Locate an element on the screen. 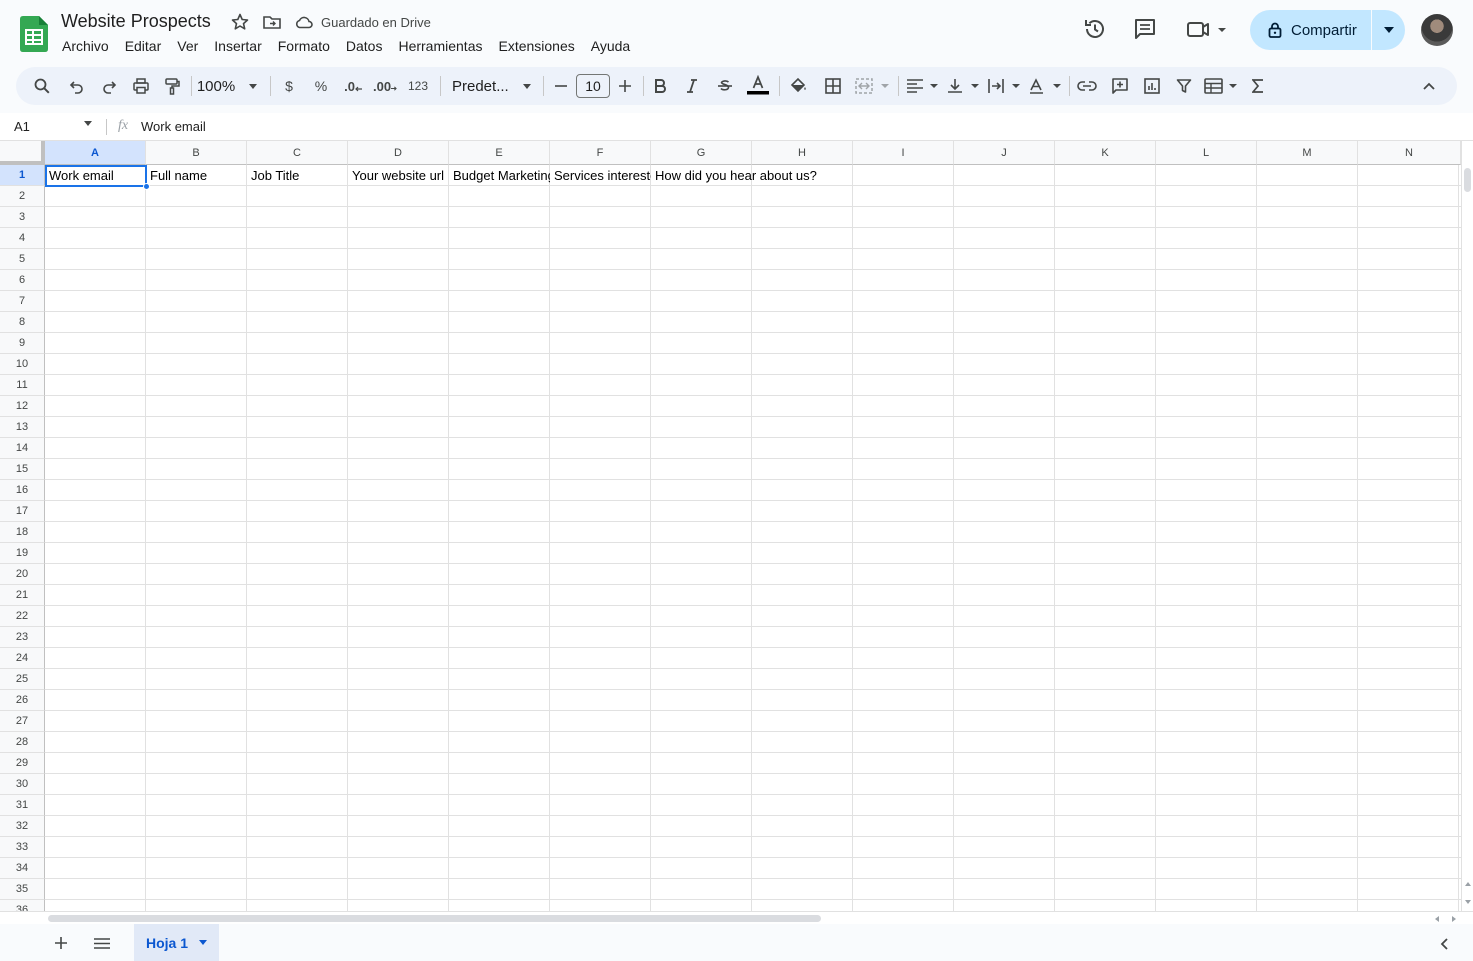 The height and width of the screenshot is (961, 1473). borders-button is located at coordinates (833, 86).